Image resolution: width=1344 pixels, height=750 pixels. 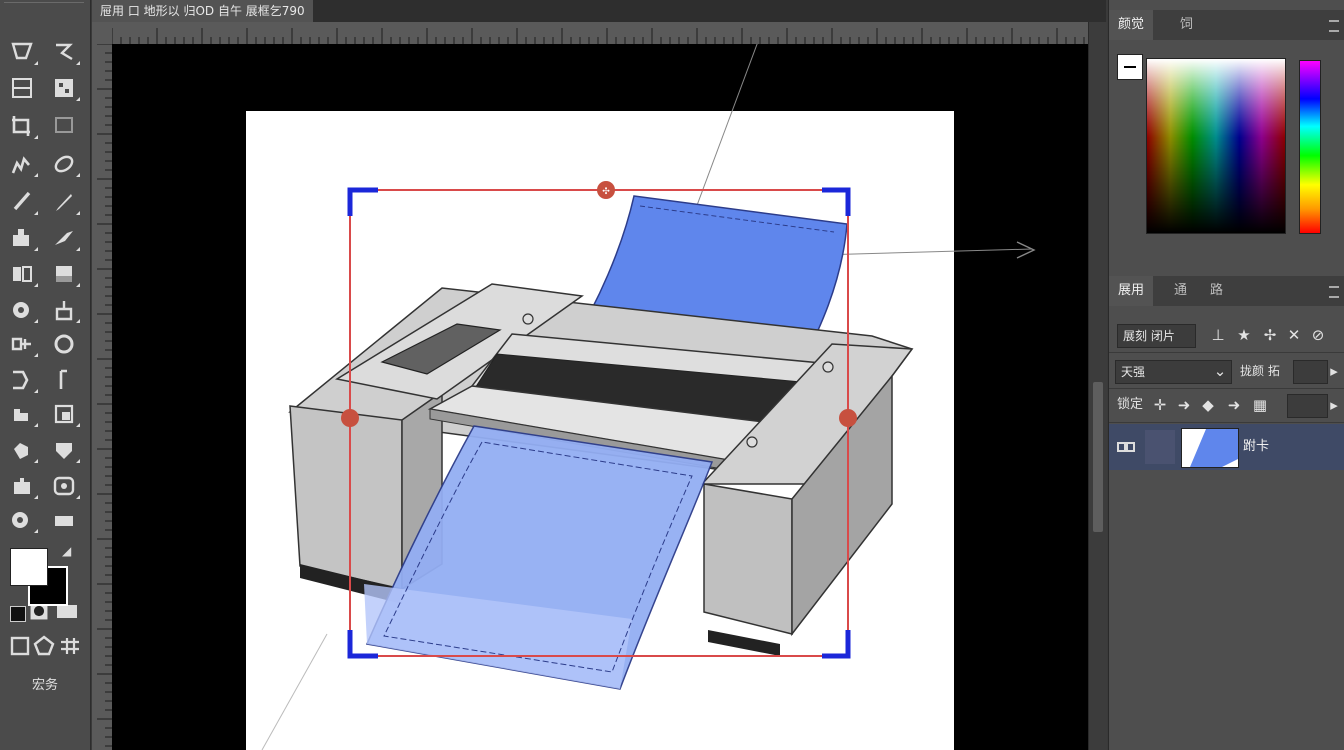 What do you see at coordinates (1310, 147) in the screenshot?
I see `hue-slider` at bounding box center [1310, 147].